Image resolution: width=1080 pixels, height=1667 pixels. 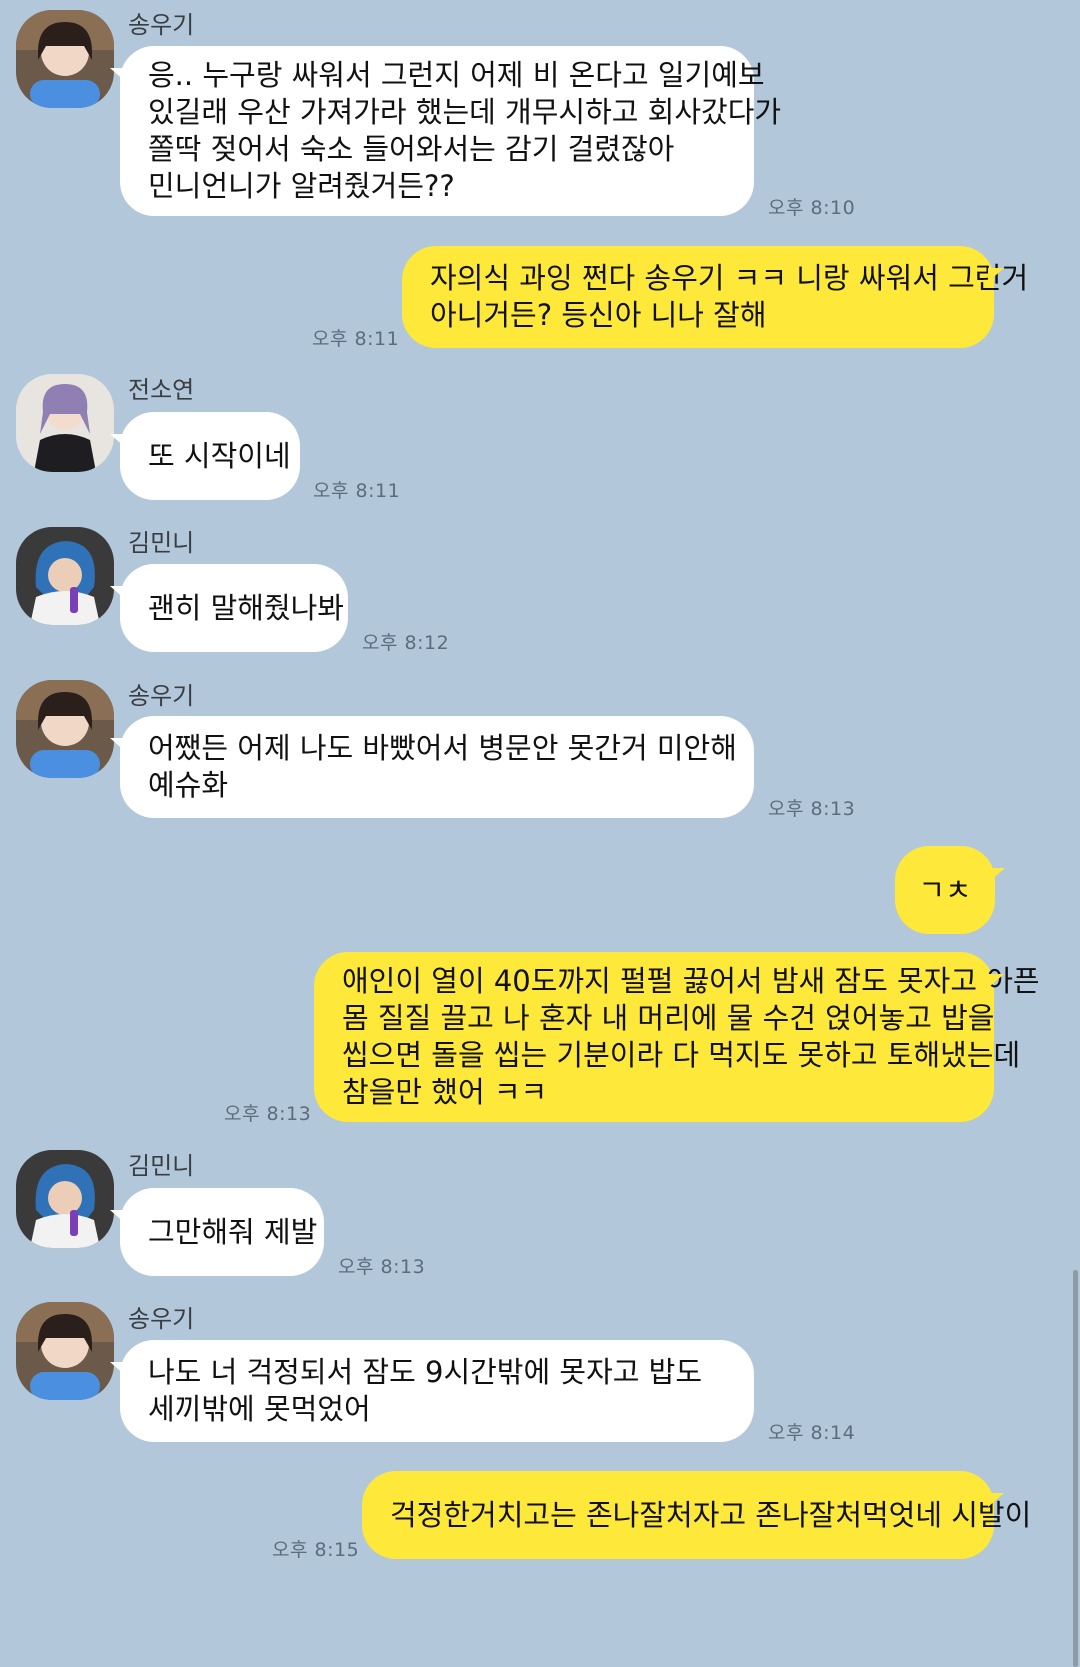 I want to click on message-text: 그만해줘 제발, so click(x=233, y=1231).